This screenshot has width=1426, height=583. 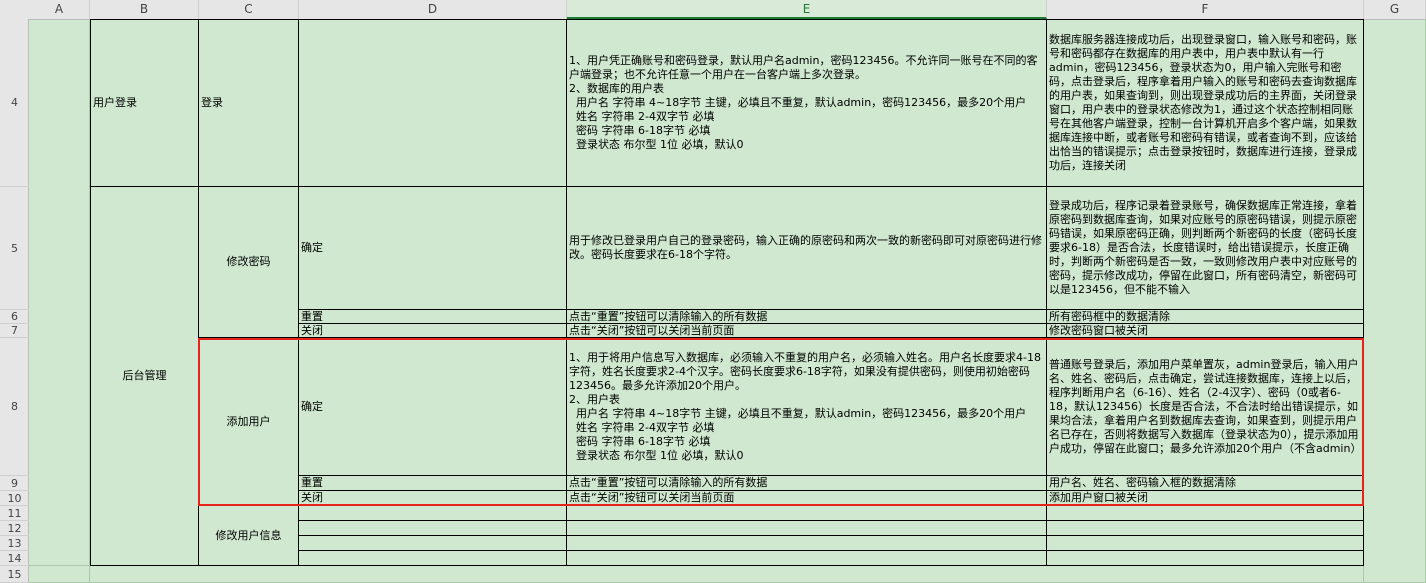 What do you see at coordinates (249, 536) in the screenshot?
I see `cell-c11-modify-user: 修改用户信息` at bounding box center [249, 536].